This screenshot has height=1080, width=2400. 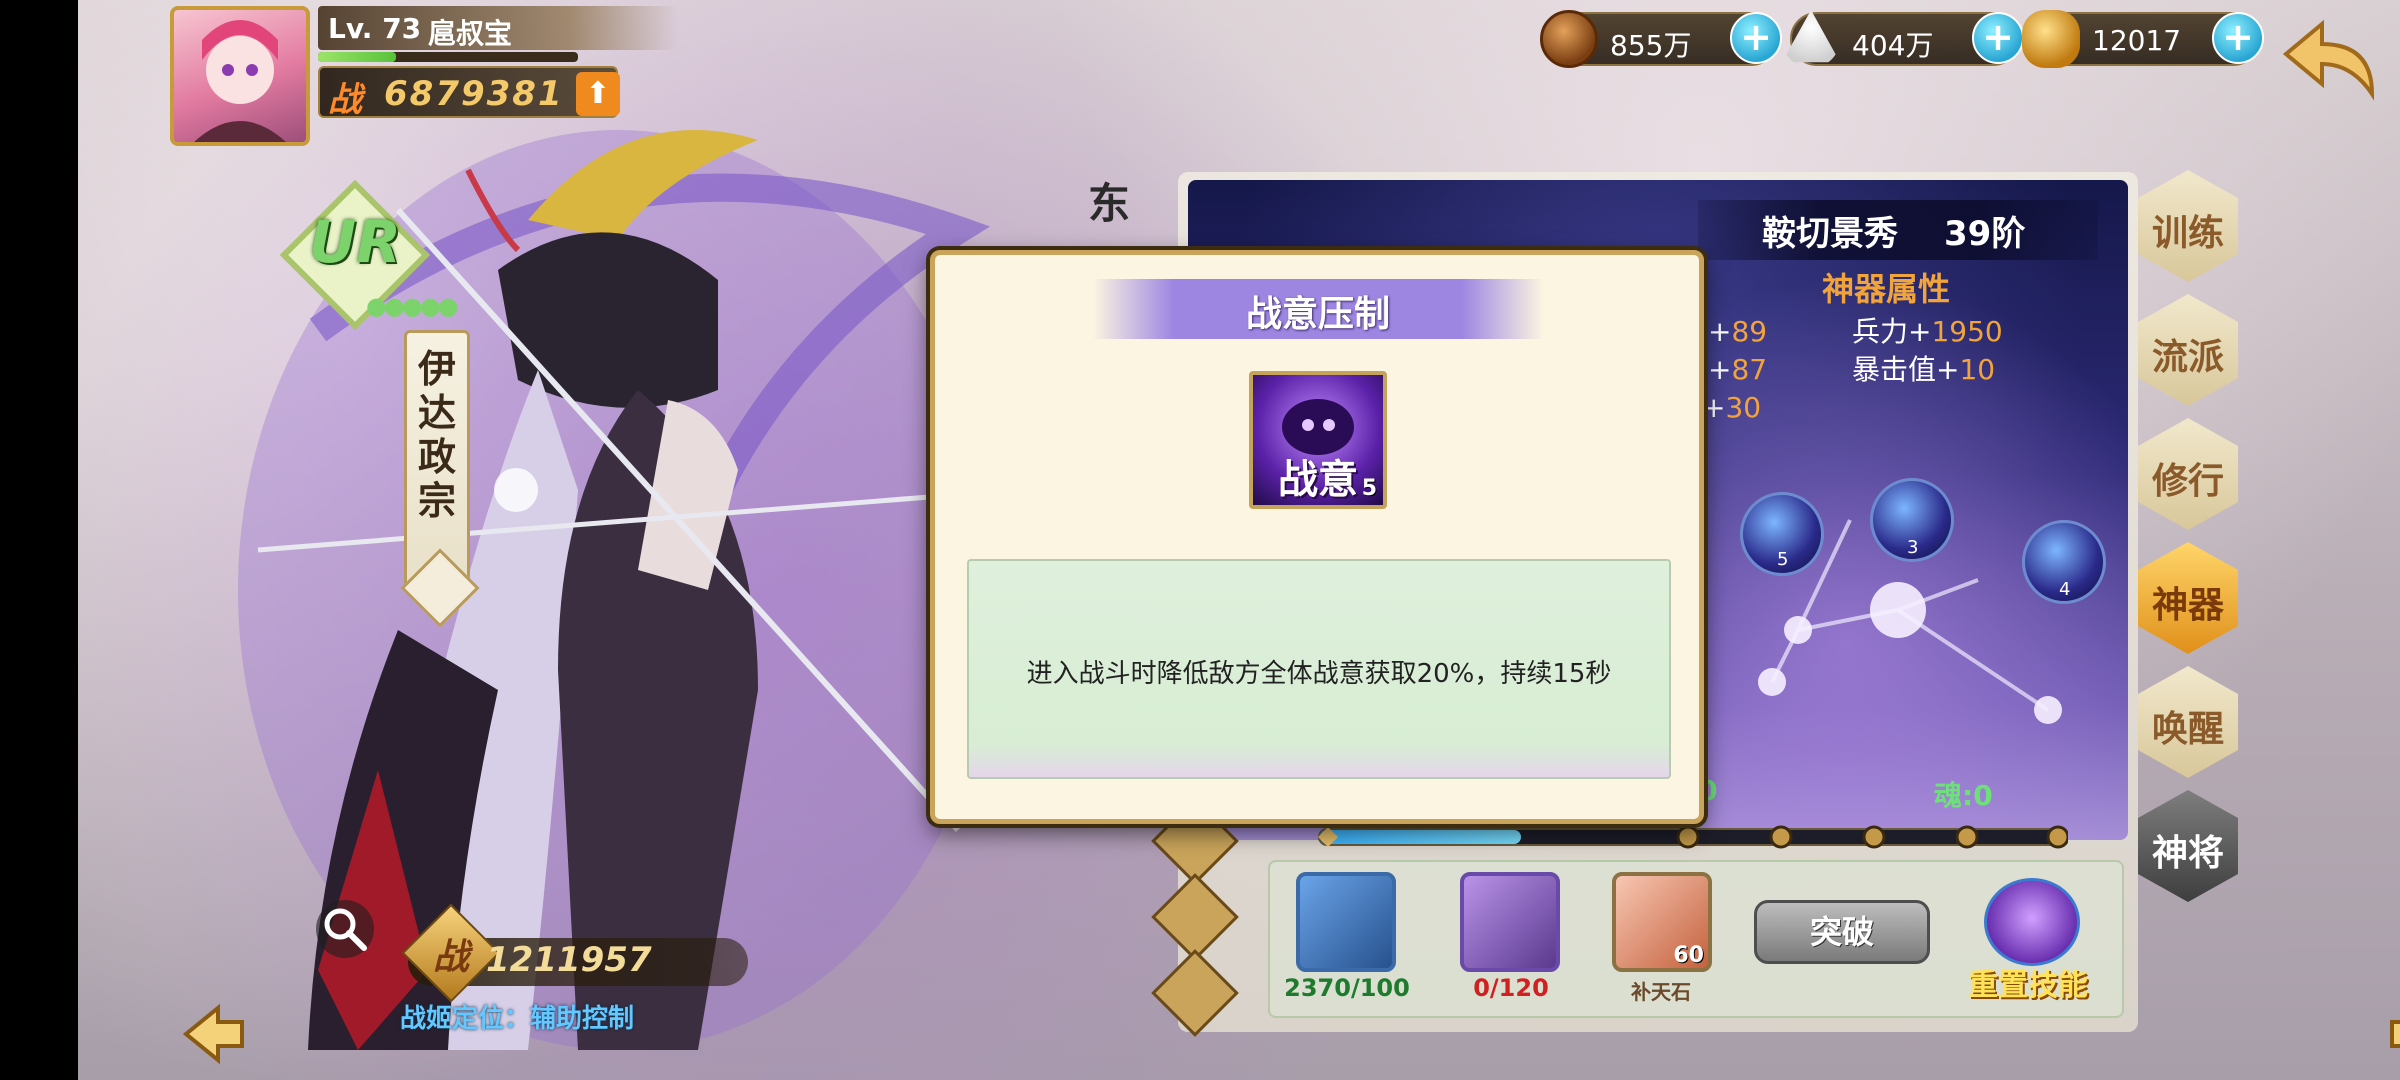 What do you see at coordinates (598, 94) in the screenshot?
I see `power-up-arrow-icon: ⬆` at bounding box center [598, 94].